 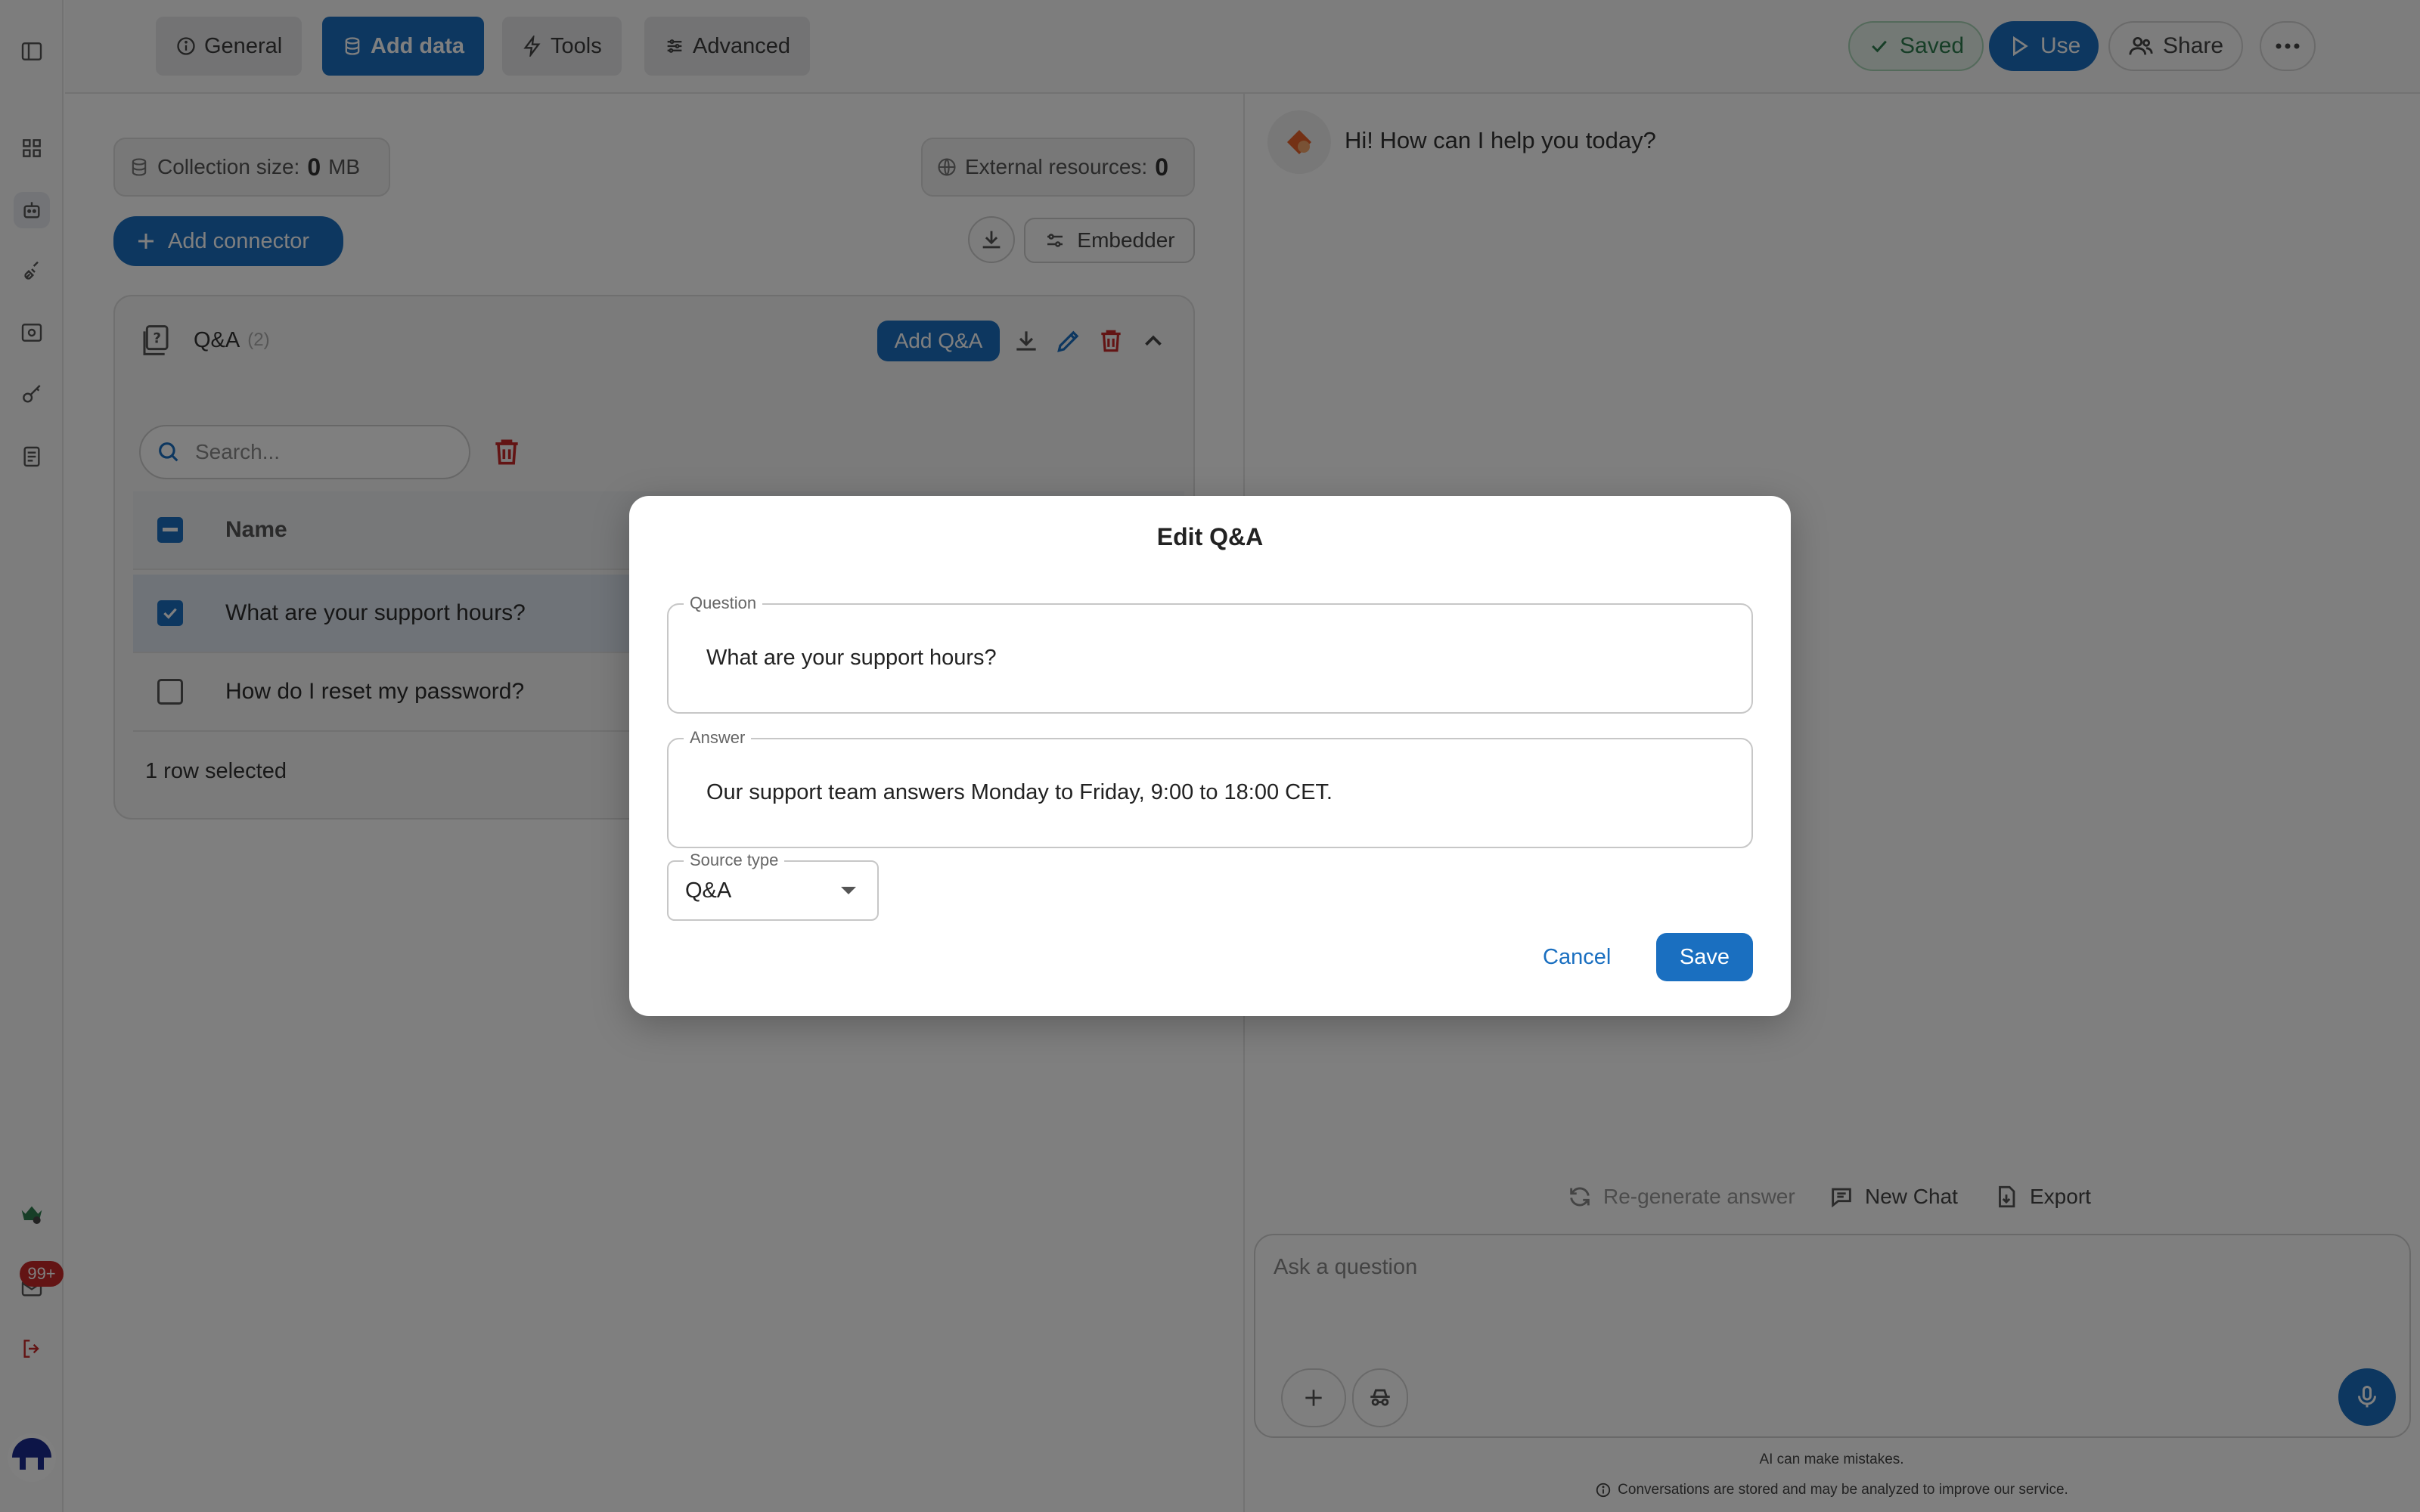 What do you see at coordinates (1210, 536) in the screenshot?
I see `dialog-title: Edit Q&A` at bounding box center [1210, 536].